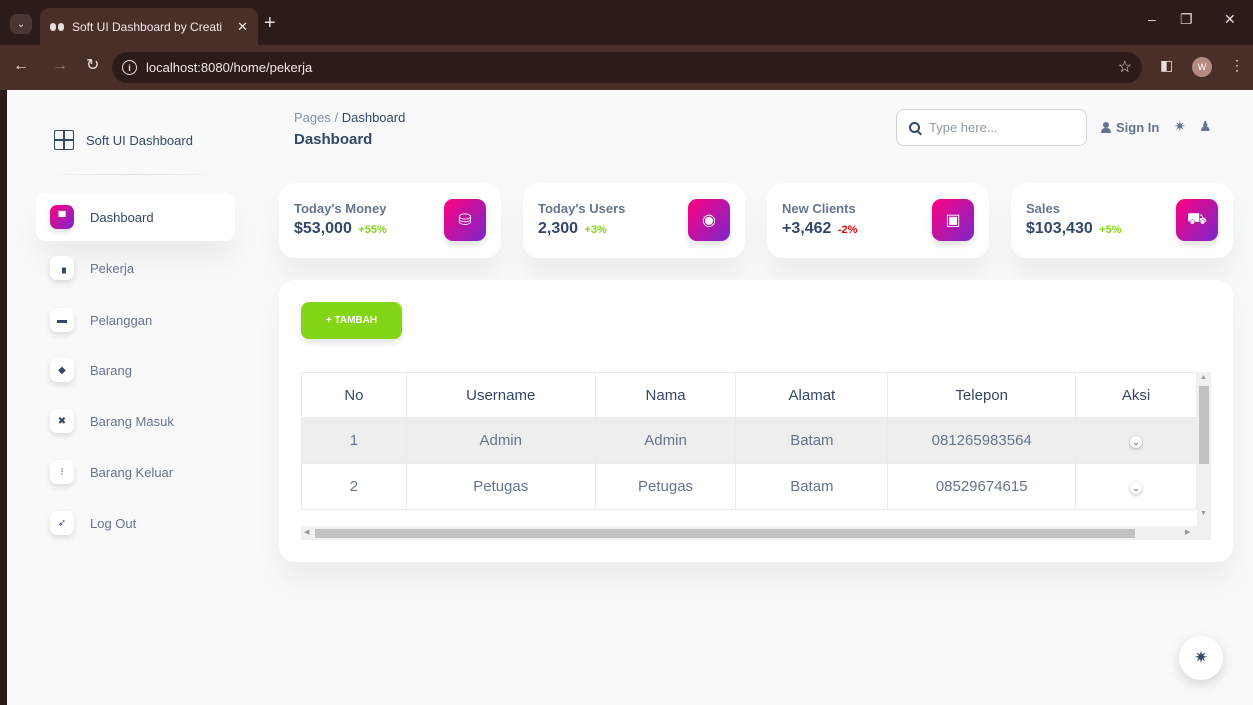  What do you see at coordinates (665, 486) in the screenshot?
I see `cell-nama: Petugas` at bounding box center [665, 486].